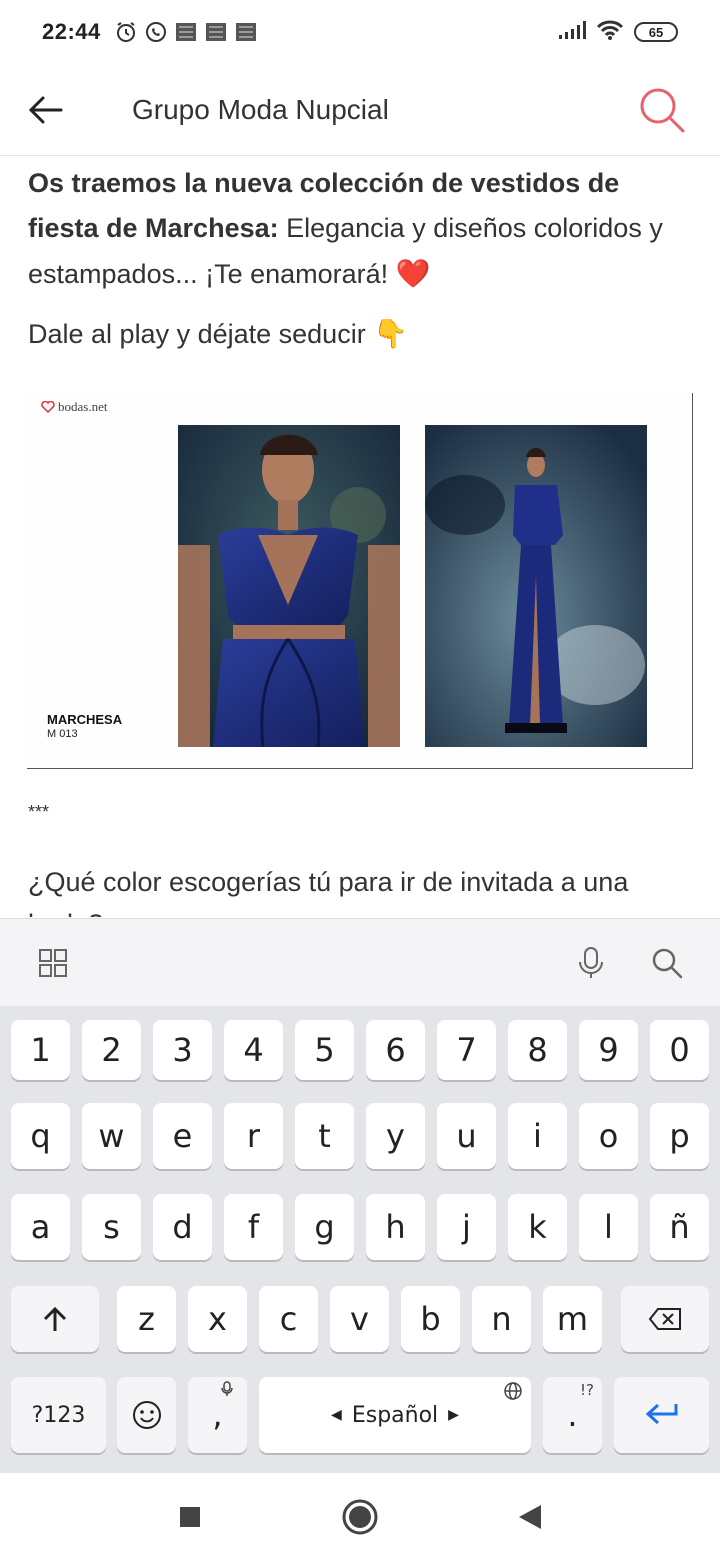  I want to click on key-i: i, so click(537, 1136).